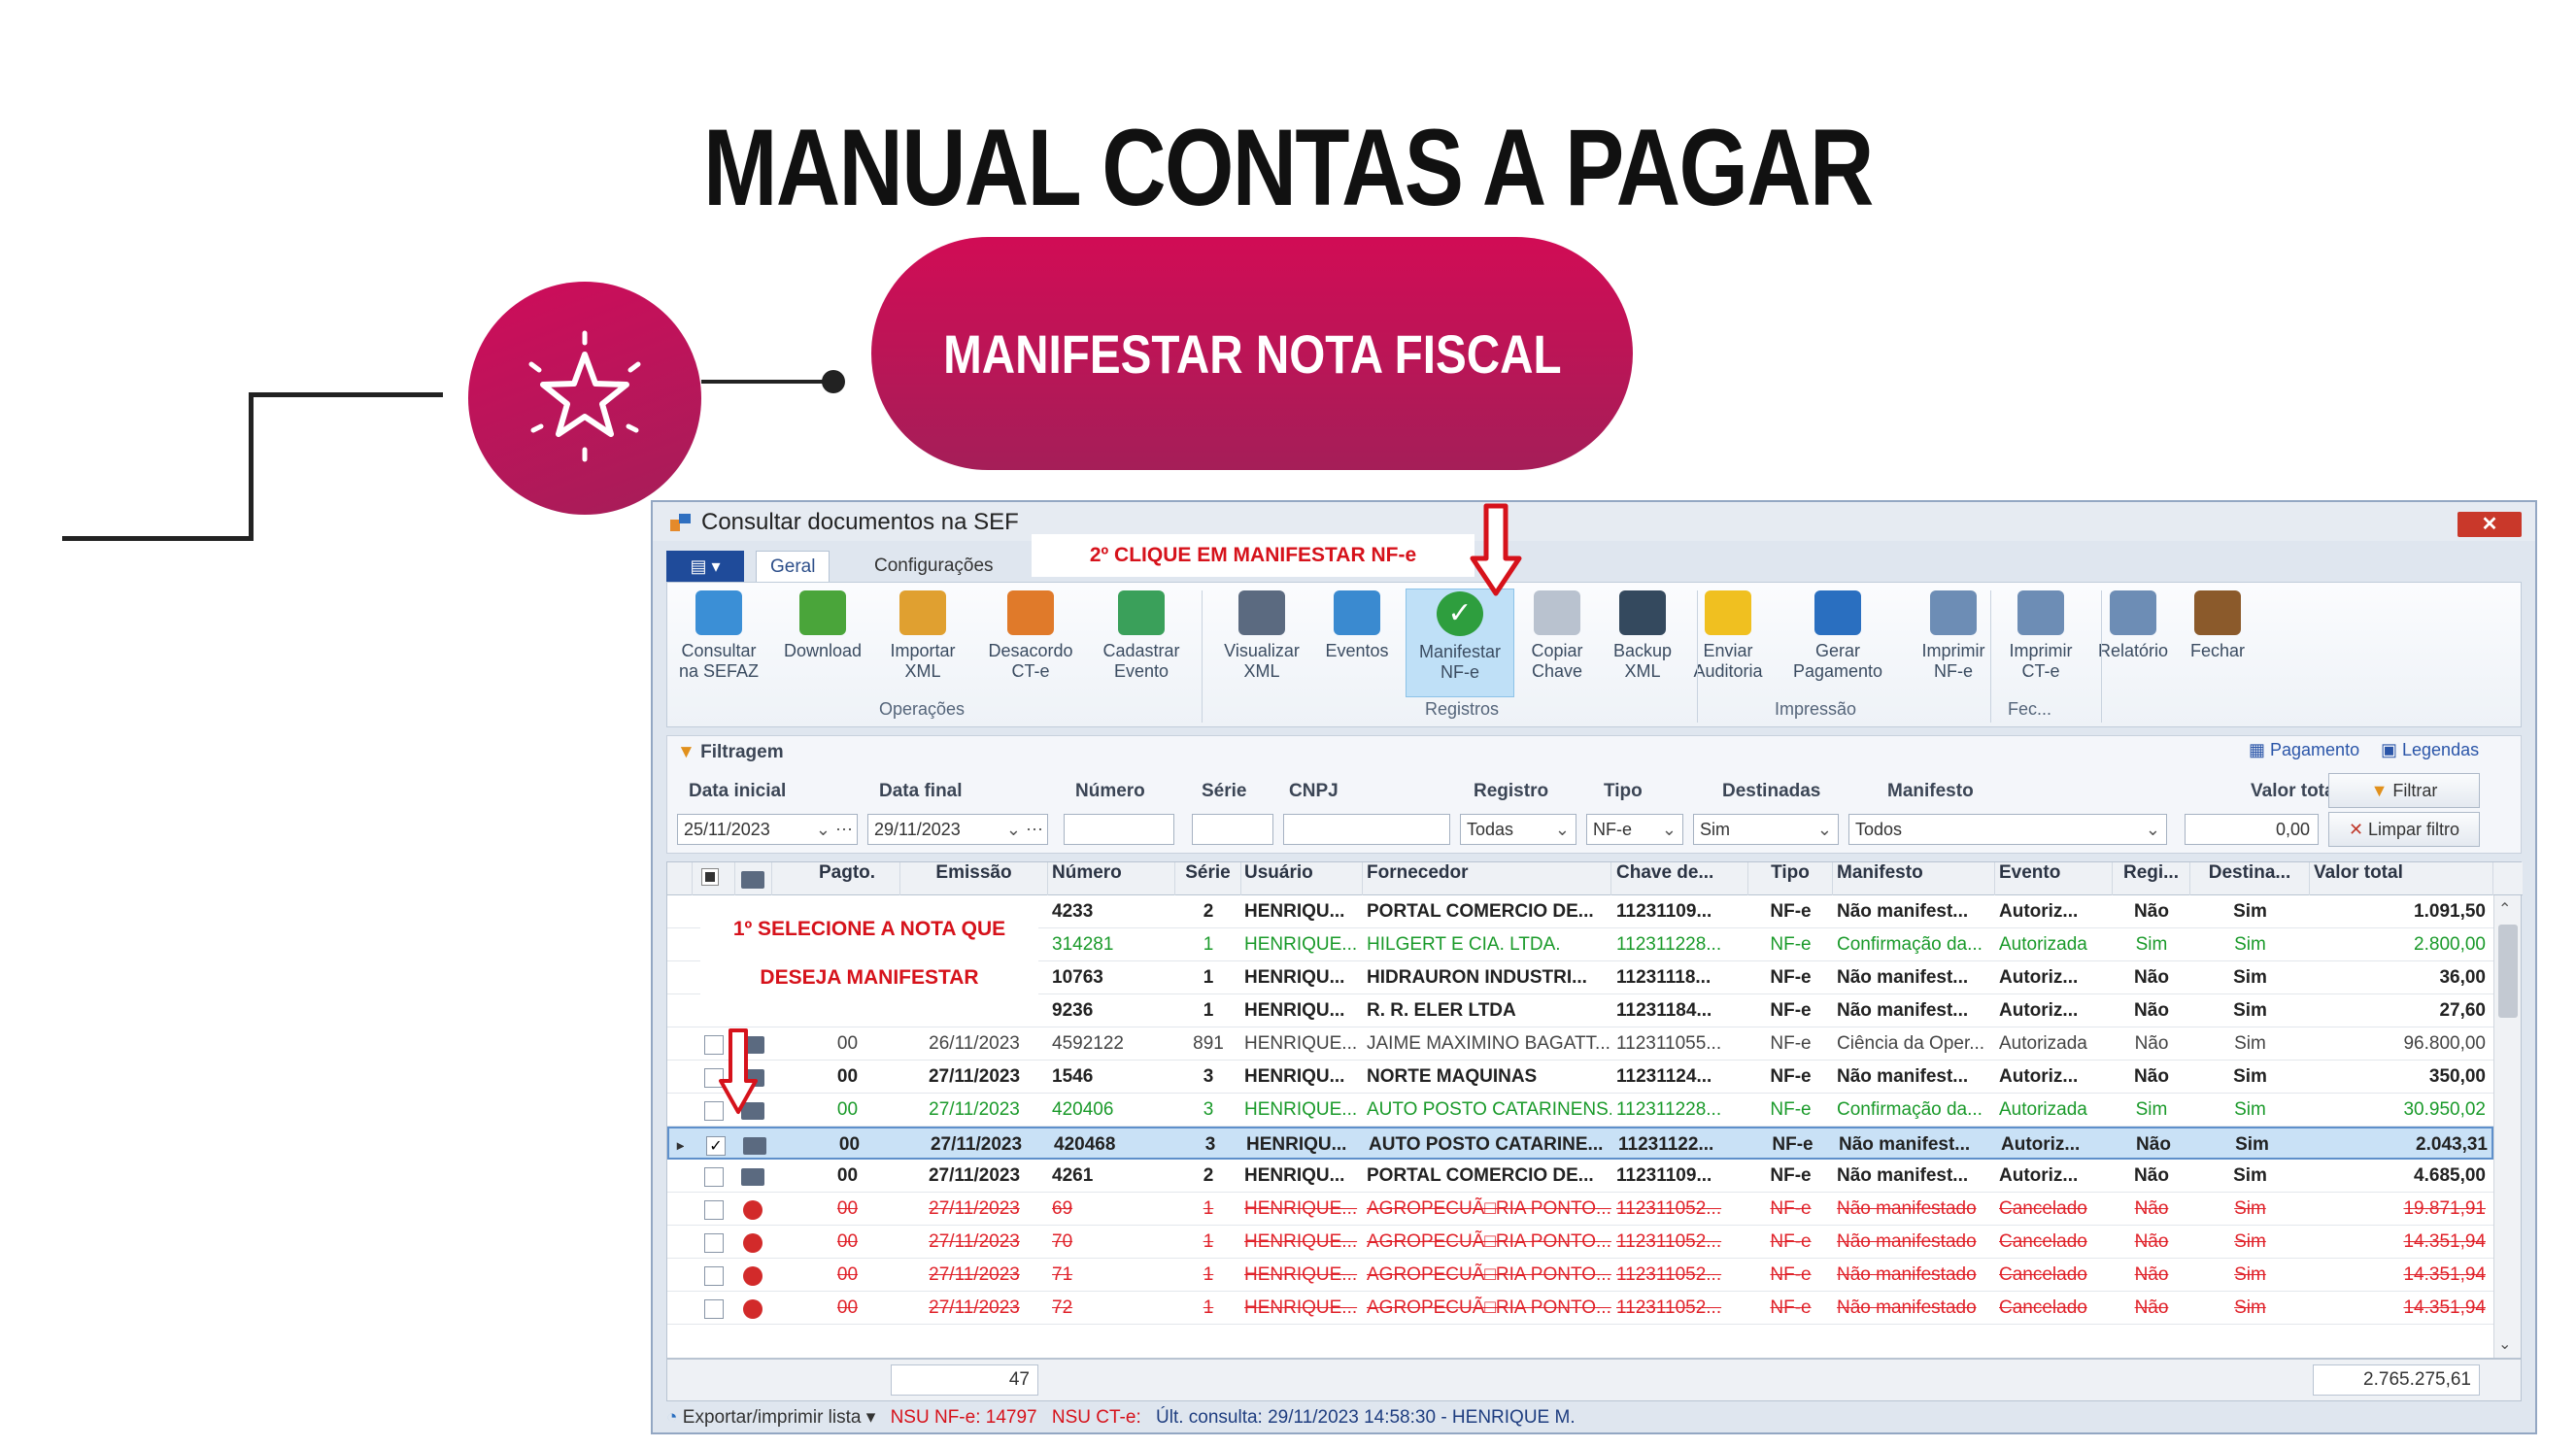 The height and width of the screenshot is (1448, 2576). I want to click on data-final-field: 29/11/2023 ⌄ ⋯, so click(957, 829).